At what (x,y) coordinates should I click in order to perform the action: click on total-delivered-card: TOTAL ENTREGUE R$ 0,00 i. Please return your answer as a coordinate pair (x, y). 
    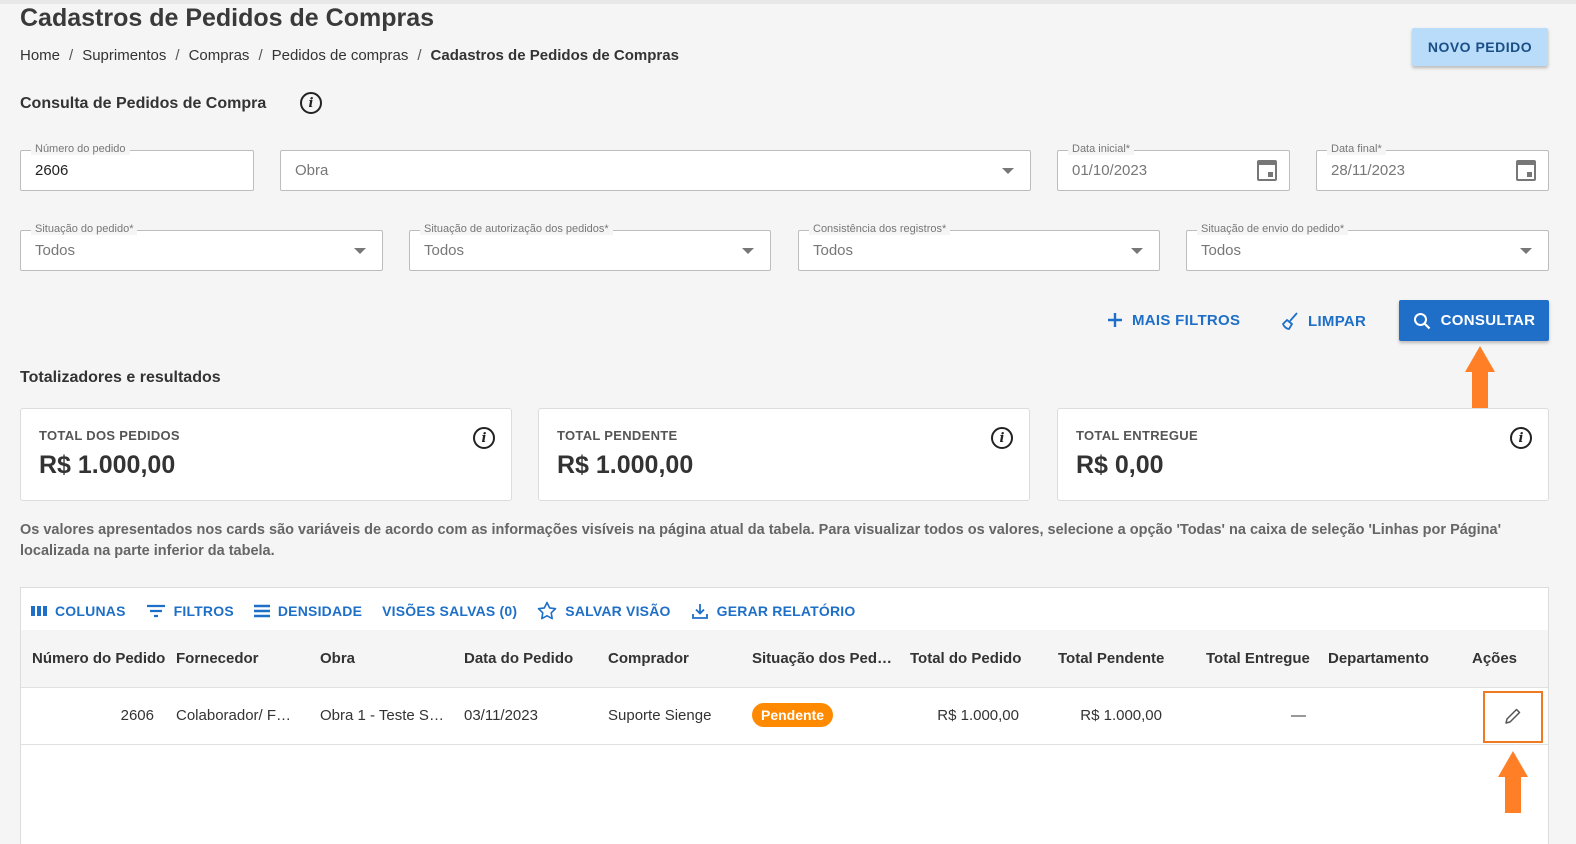
    Looking at the image, I should click on (1303, 454).